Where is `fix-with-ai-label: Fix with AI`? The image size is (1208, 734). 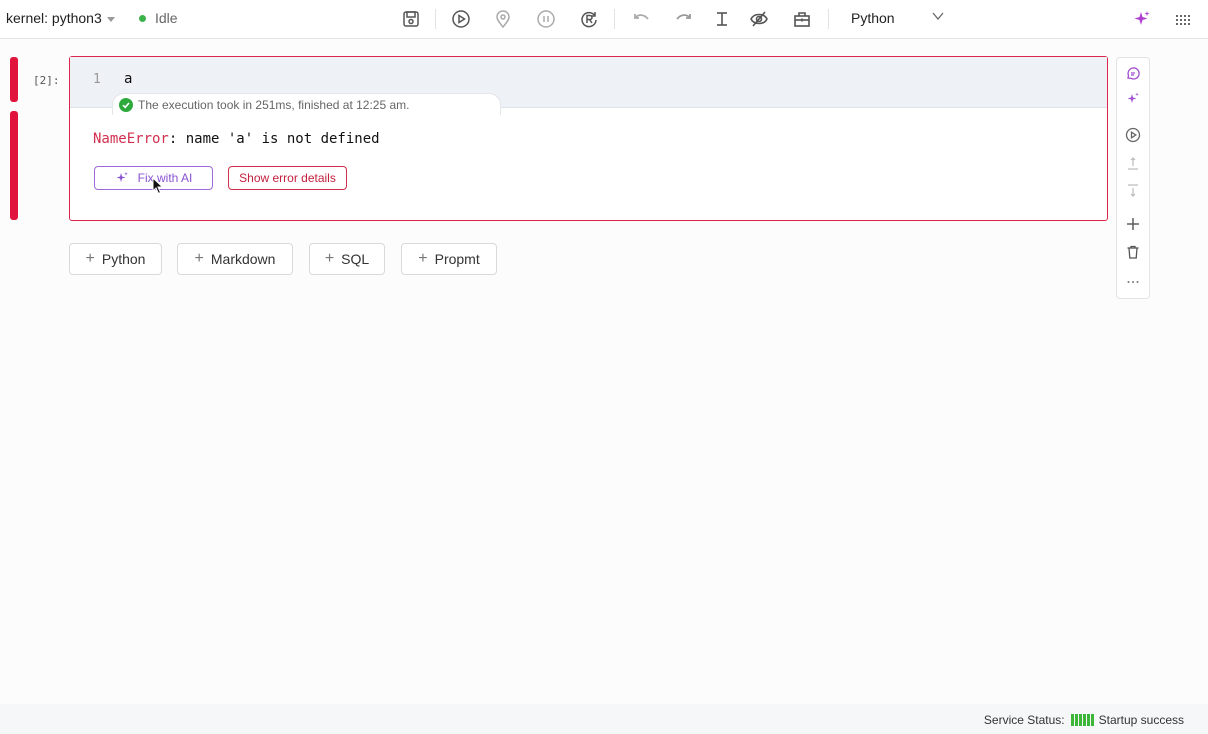
fix-with-ai-label: Fix with AI is located at coordinates (165, 178).